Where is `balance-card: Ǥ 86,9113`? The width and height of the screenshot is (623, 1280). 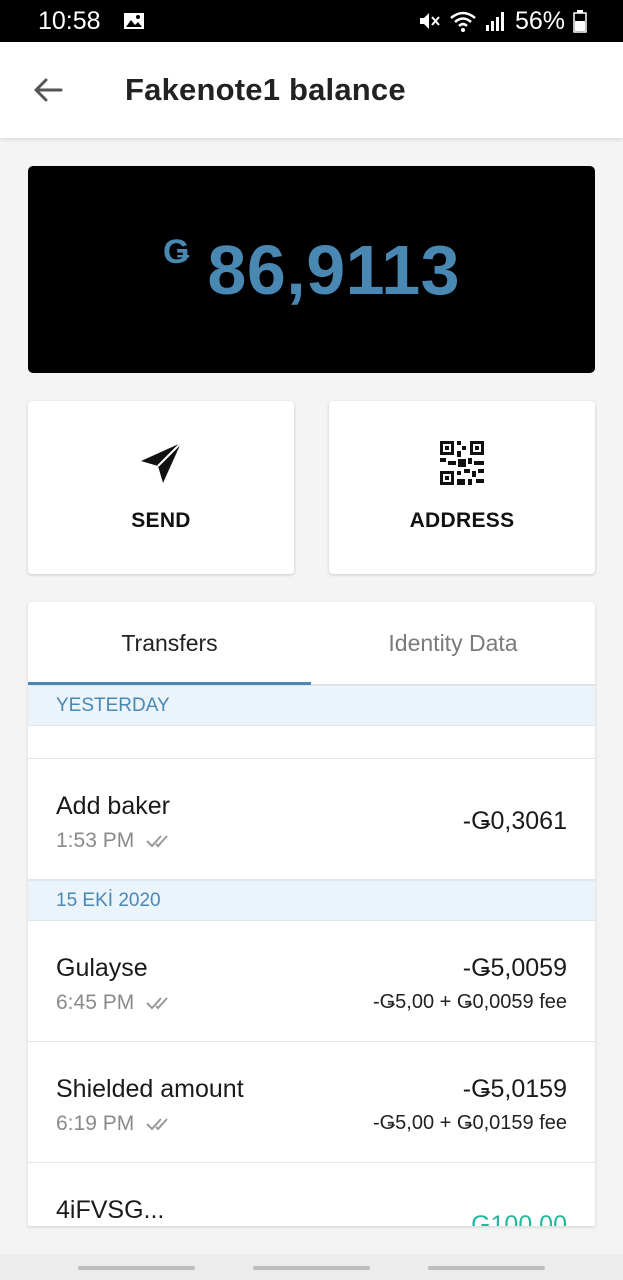 balance-card: Ǥ 86,9113 is located at coordinates (311, 269).